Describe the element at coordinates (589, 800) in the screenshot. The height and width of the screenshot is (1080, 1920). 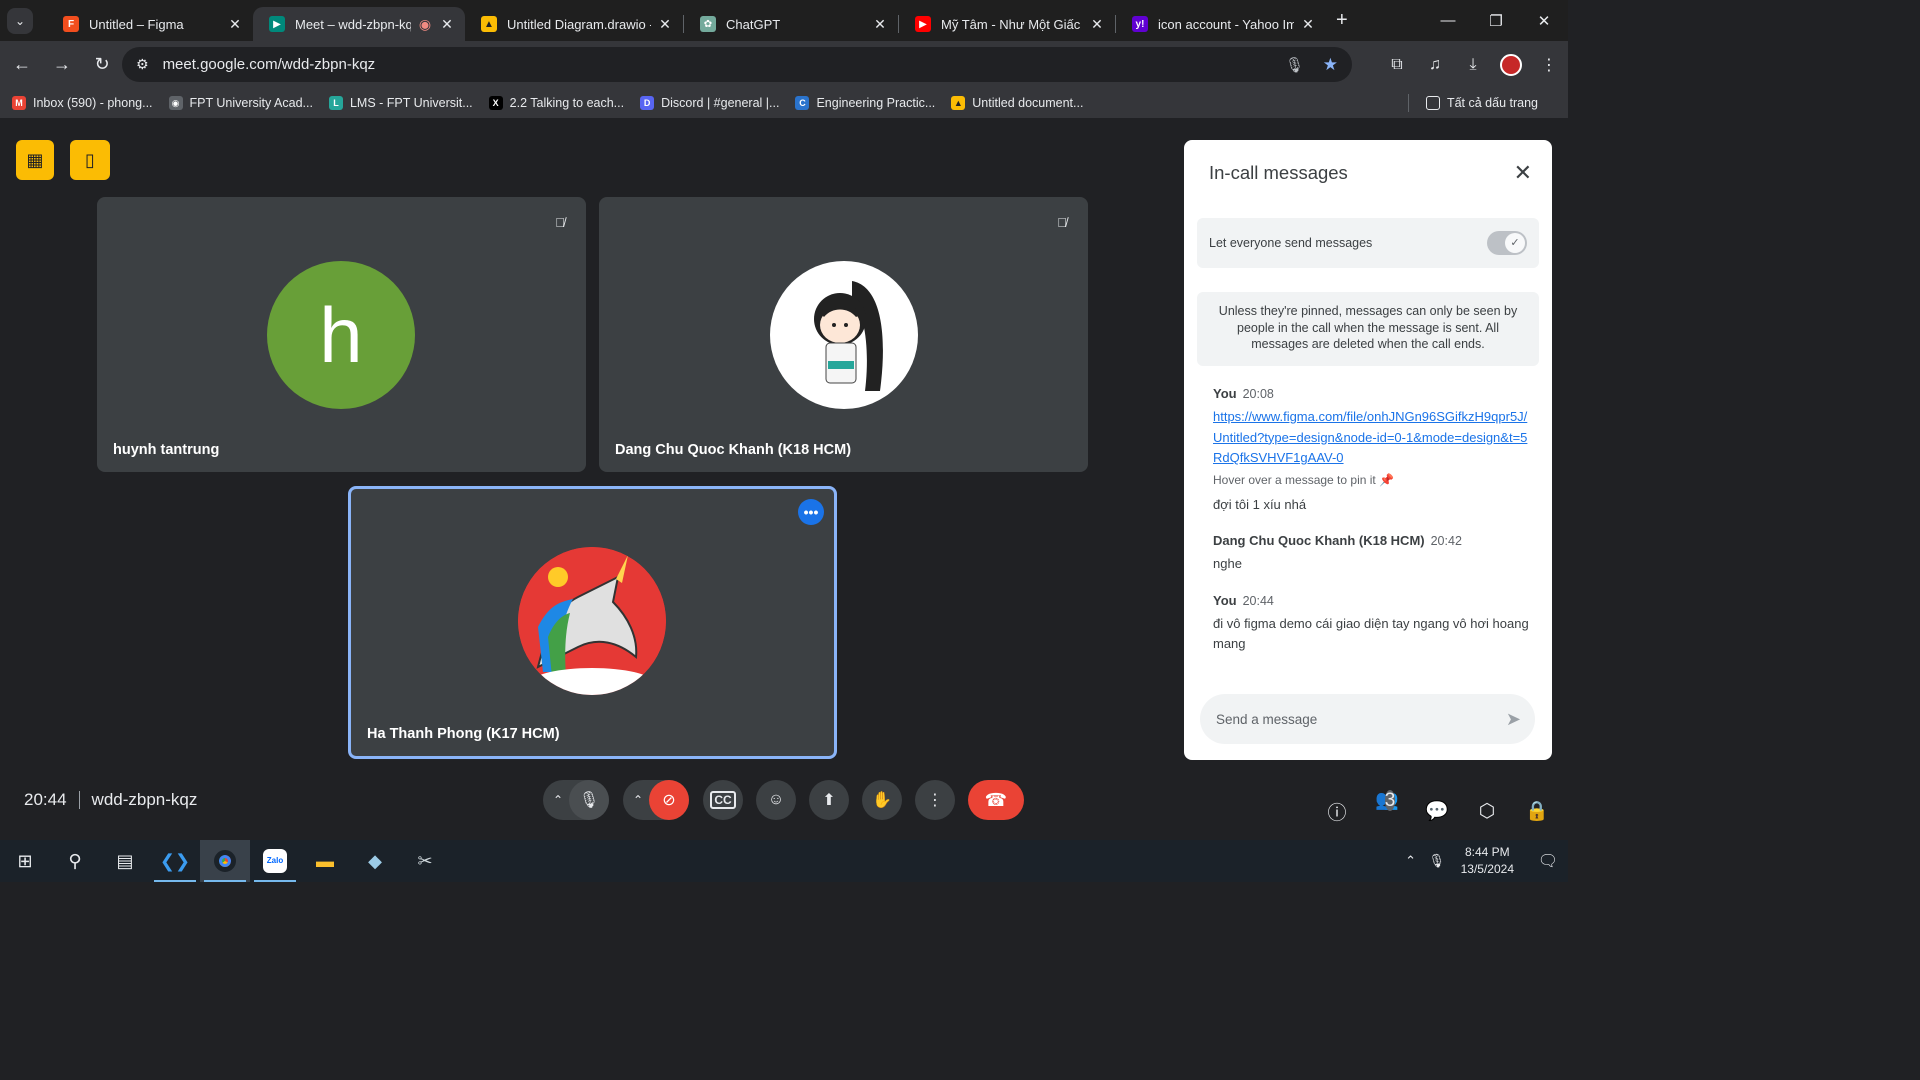
I see `mic-button: 🎙` at that location.